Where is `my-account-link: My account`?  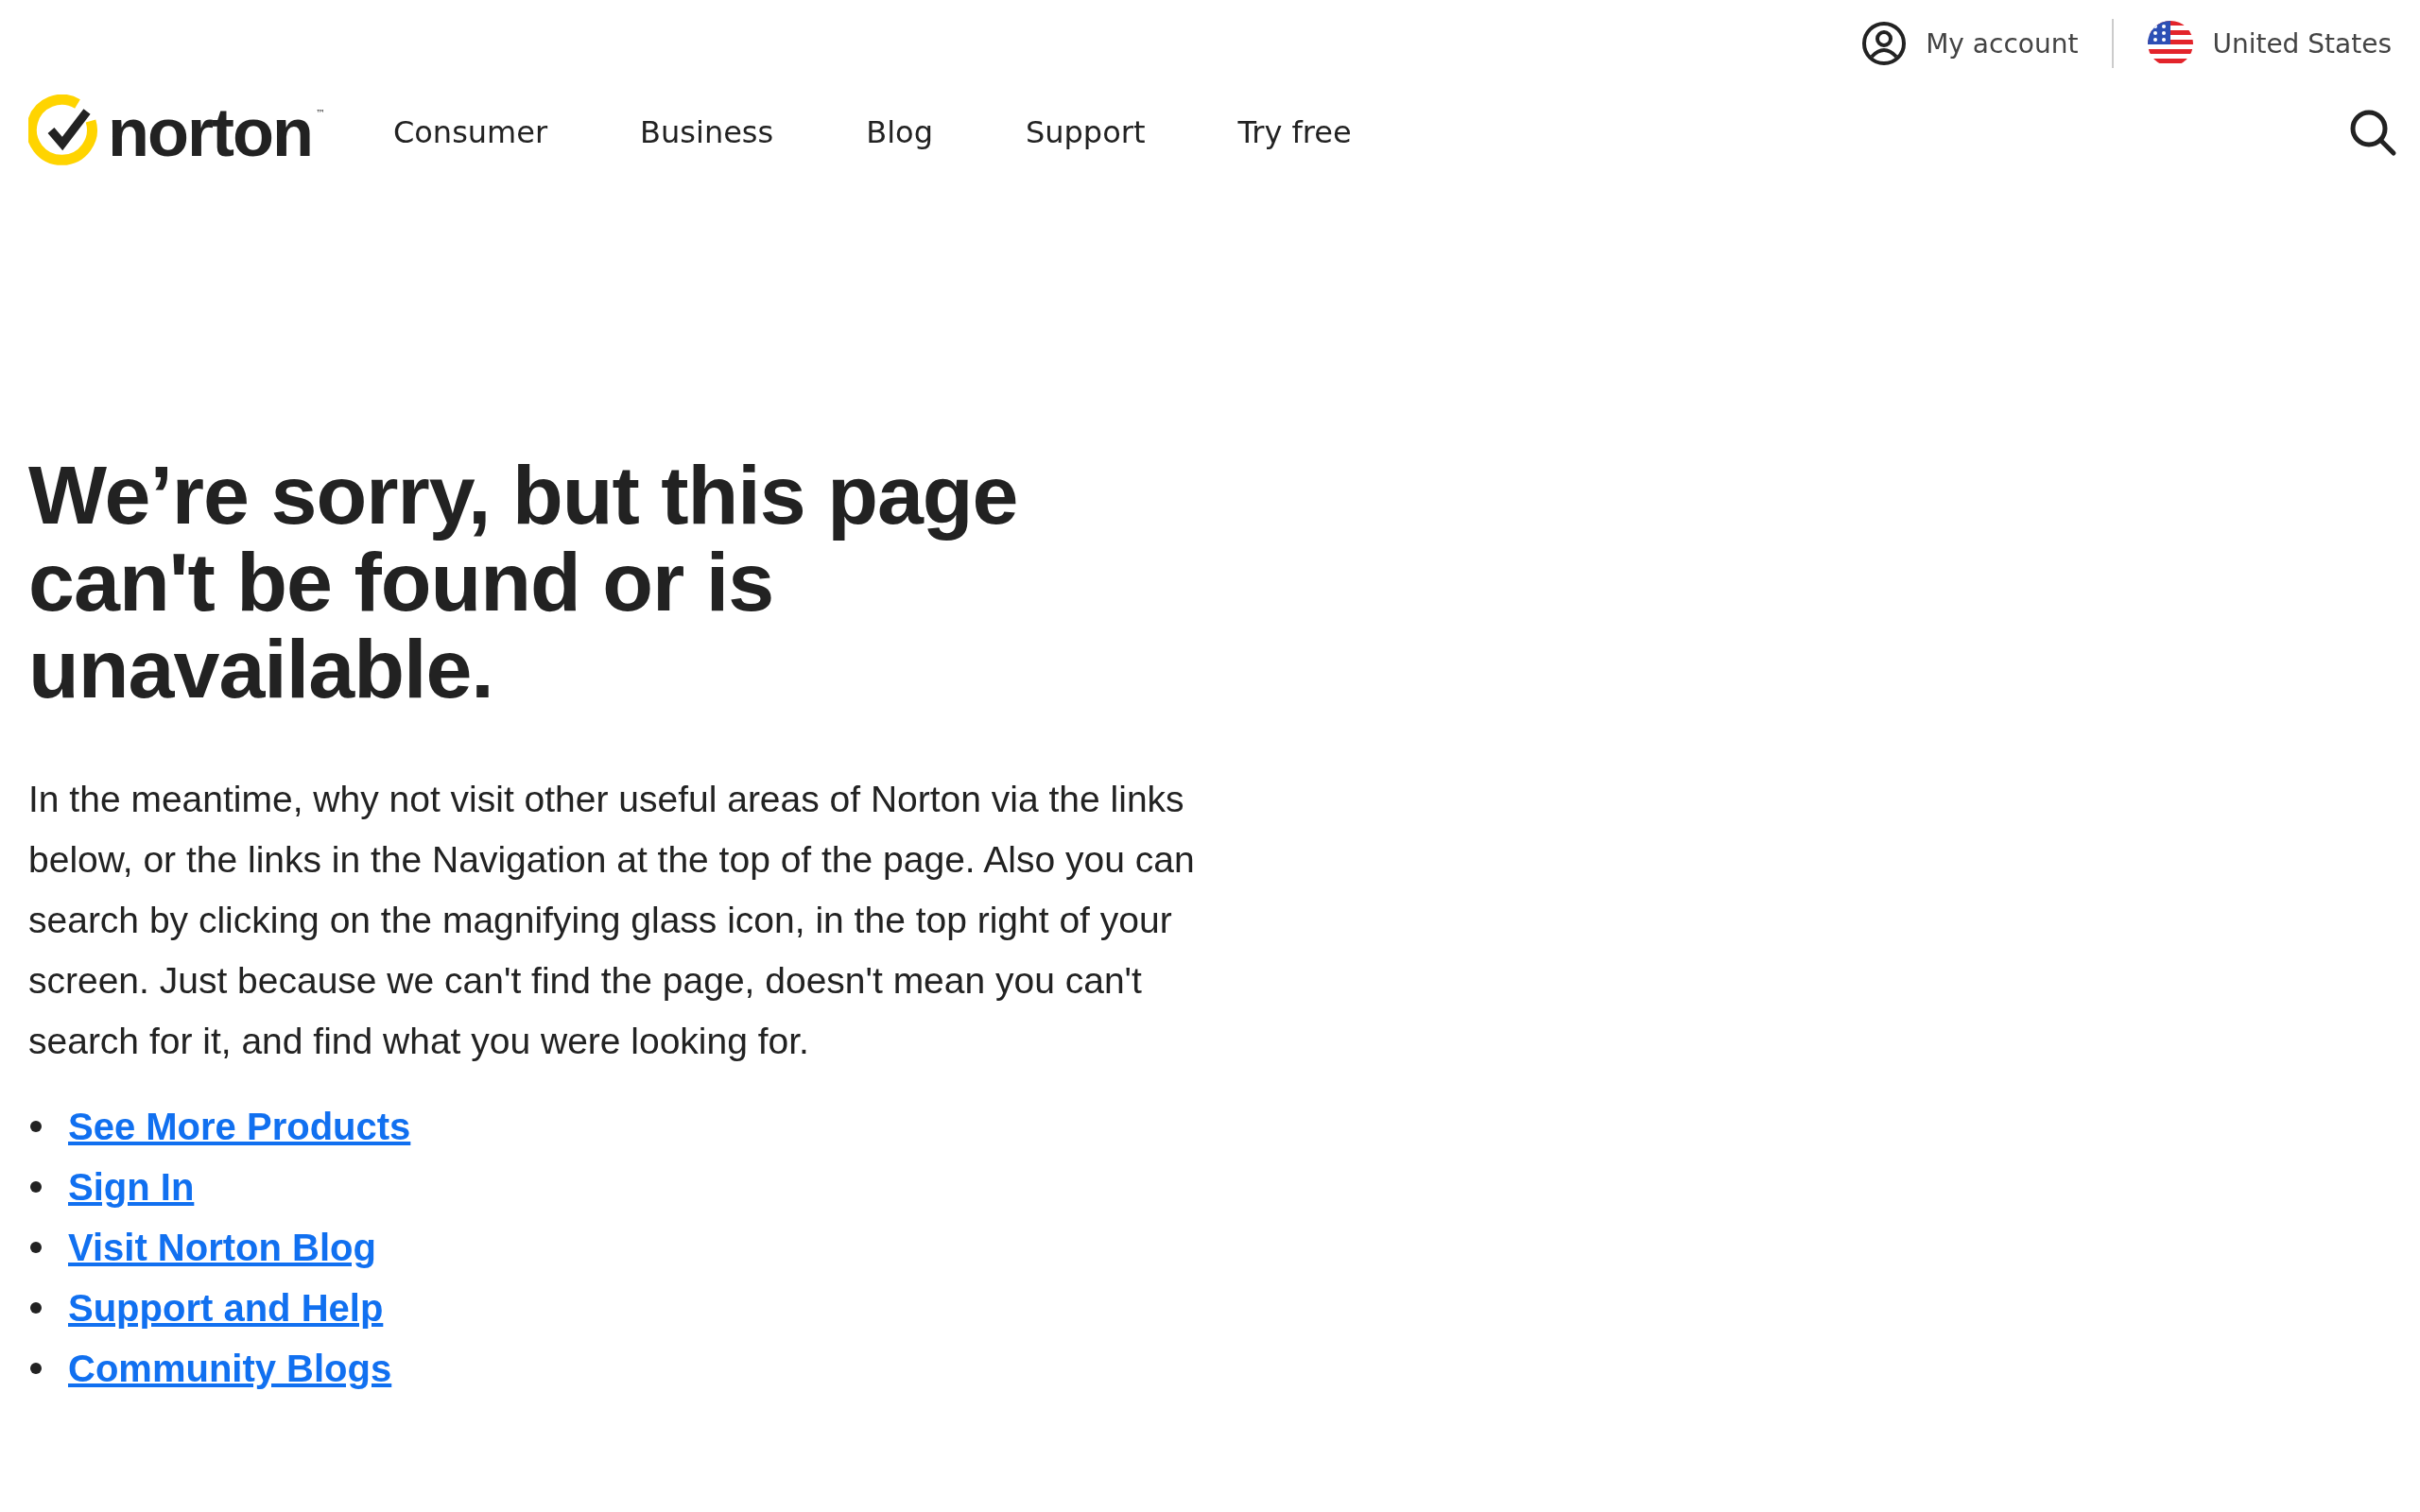 my-account-link: My account is located at coordinates (1970, 43).